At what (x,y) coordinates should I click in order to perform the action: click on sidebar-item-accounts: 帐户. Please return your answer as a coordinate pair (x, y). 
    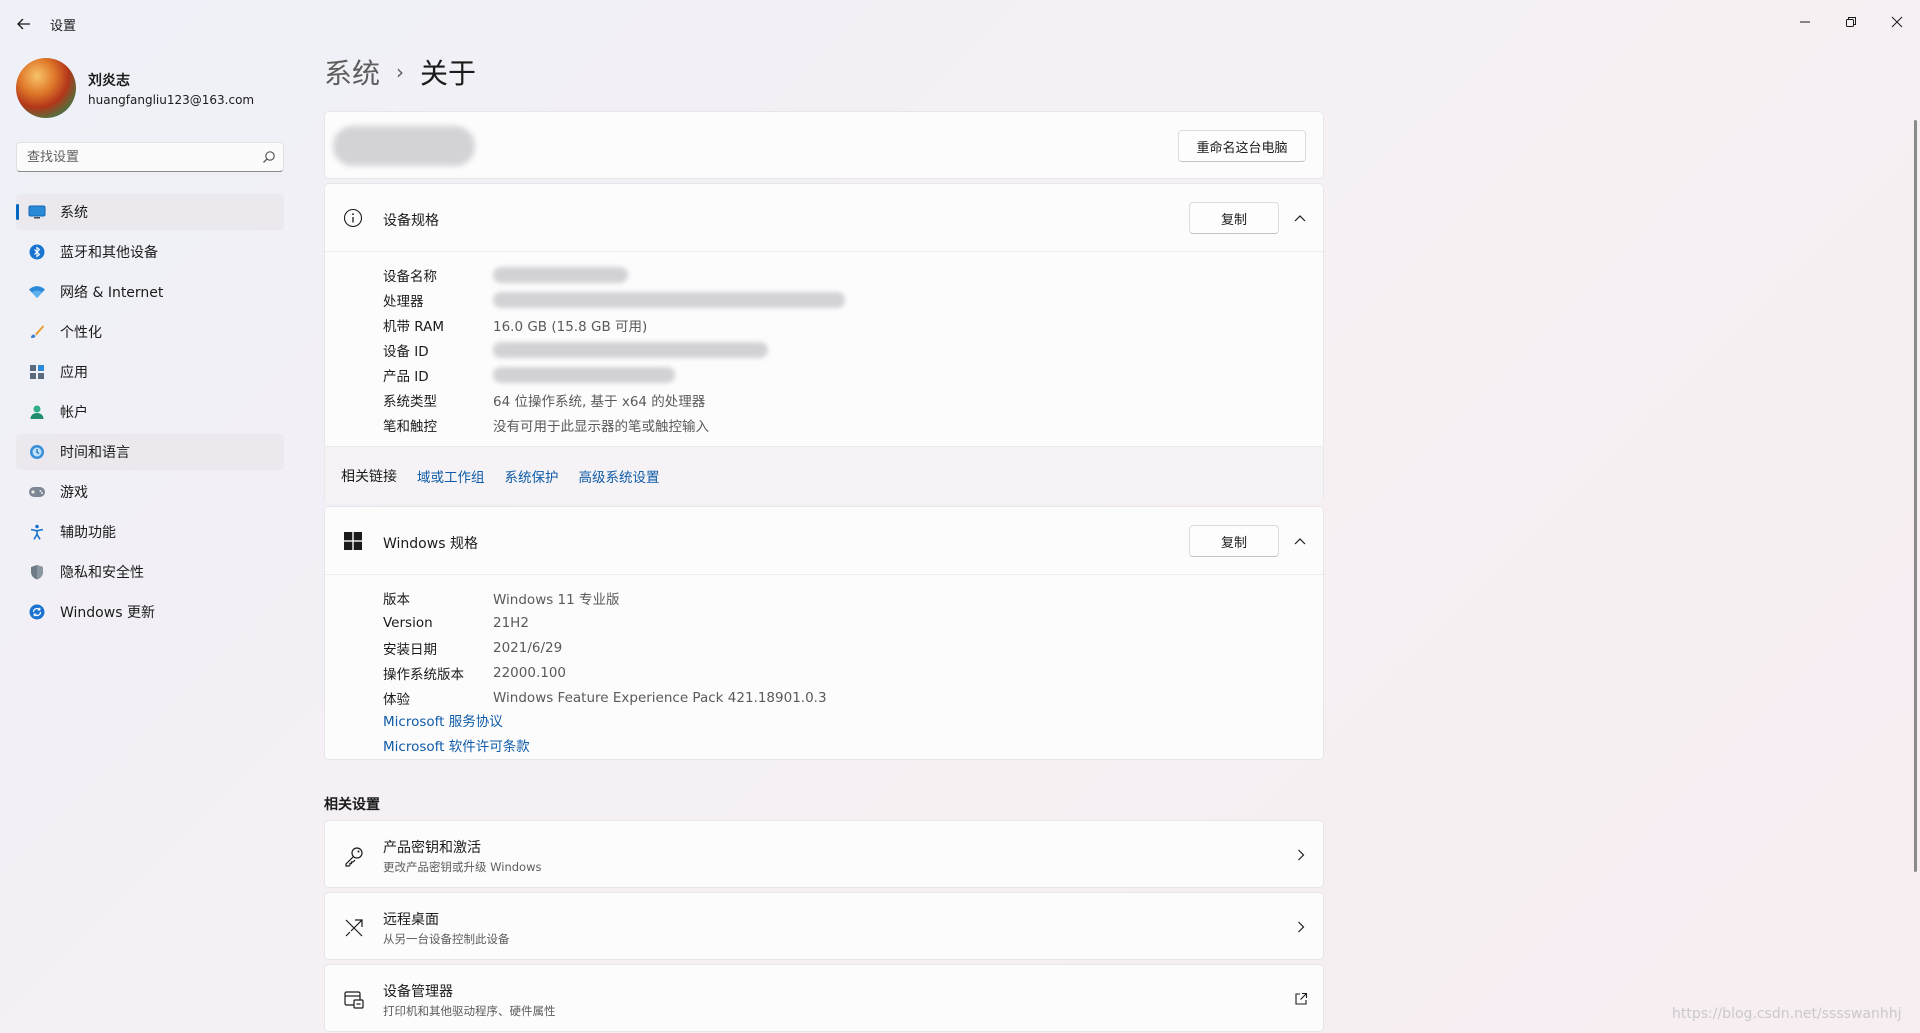
    Looking at the image, I should click on (150, 412).